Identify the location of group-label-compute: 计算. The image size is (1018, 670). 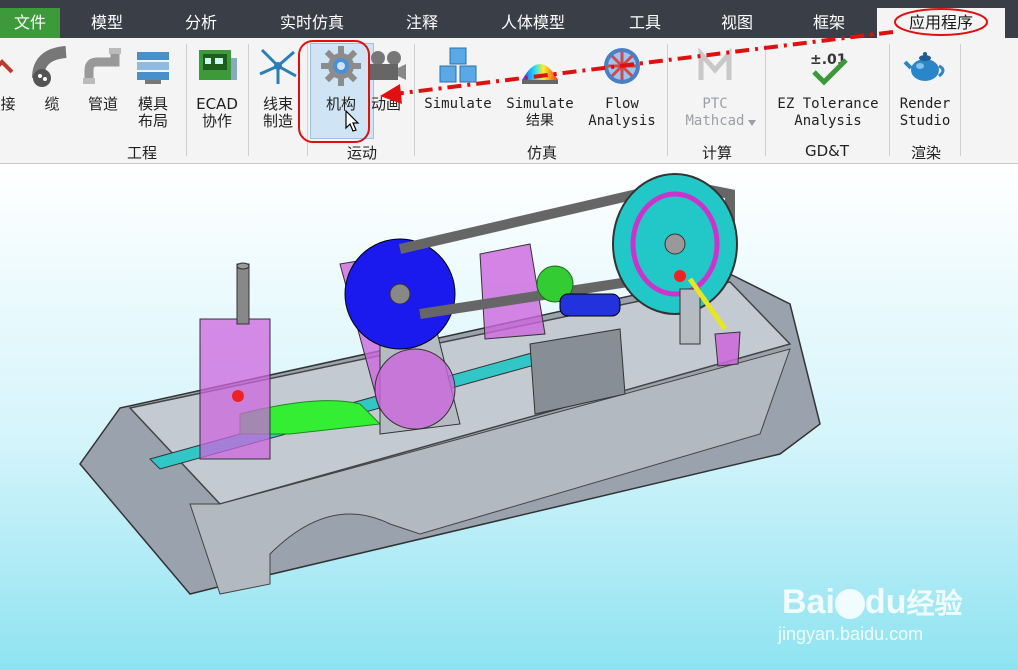
(716, 153).